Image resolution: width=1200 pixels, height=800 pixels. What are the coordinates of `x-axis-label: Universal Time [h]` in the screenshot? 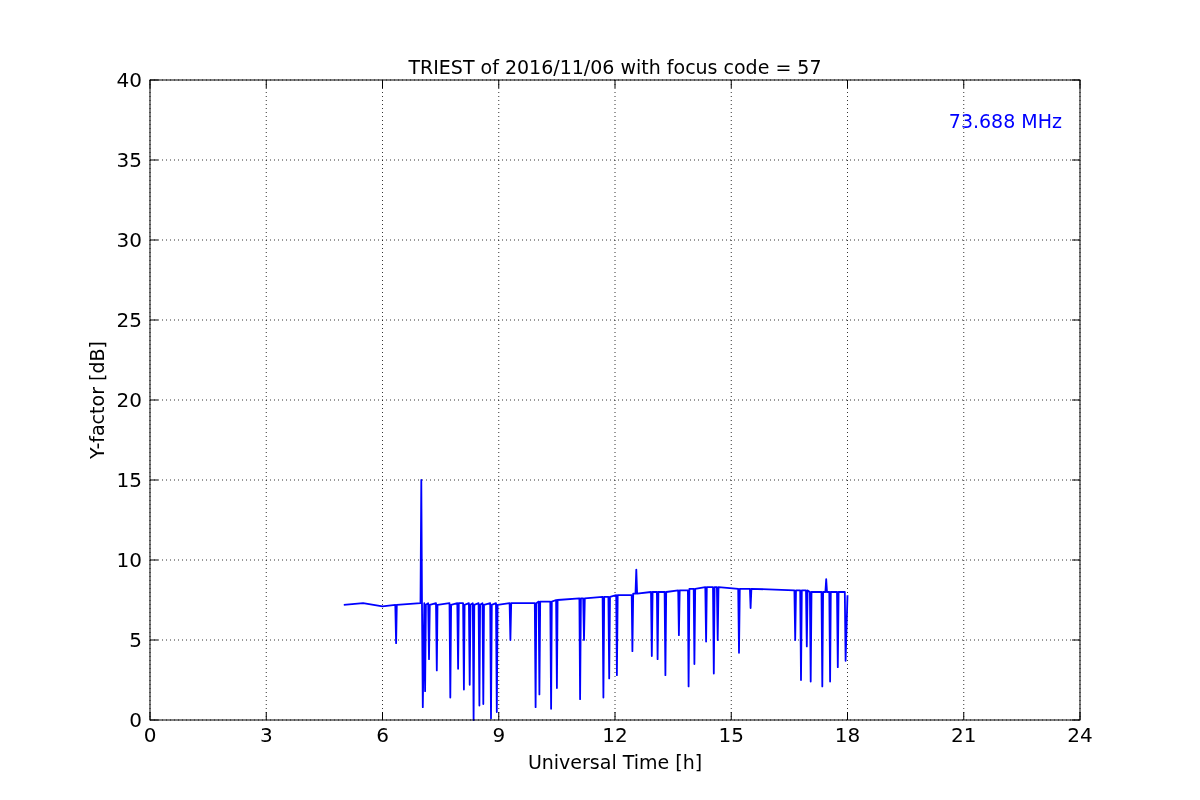 It's located at (615, 762).